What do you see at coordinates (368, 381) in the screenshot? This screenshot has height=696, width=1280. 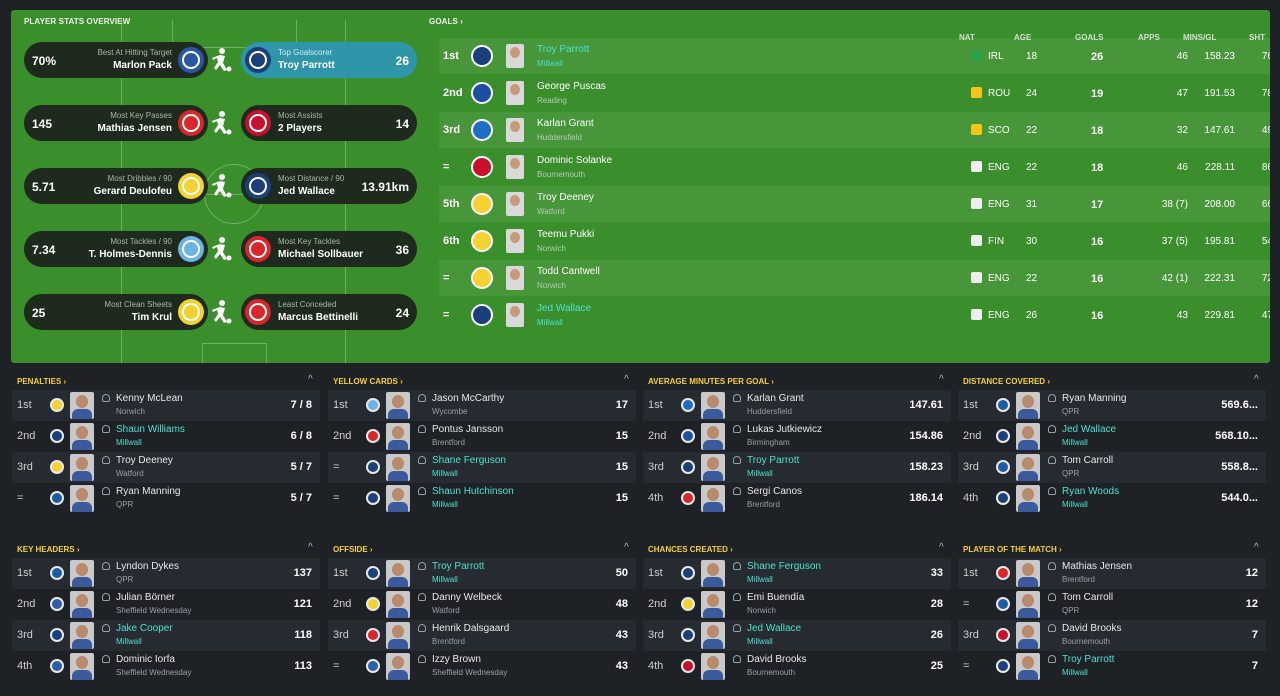 I see `yellow-cards-title-link: YELLOW CARDS ›` at bounding box center [368, 381].